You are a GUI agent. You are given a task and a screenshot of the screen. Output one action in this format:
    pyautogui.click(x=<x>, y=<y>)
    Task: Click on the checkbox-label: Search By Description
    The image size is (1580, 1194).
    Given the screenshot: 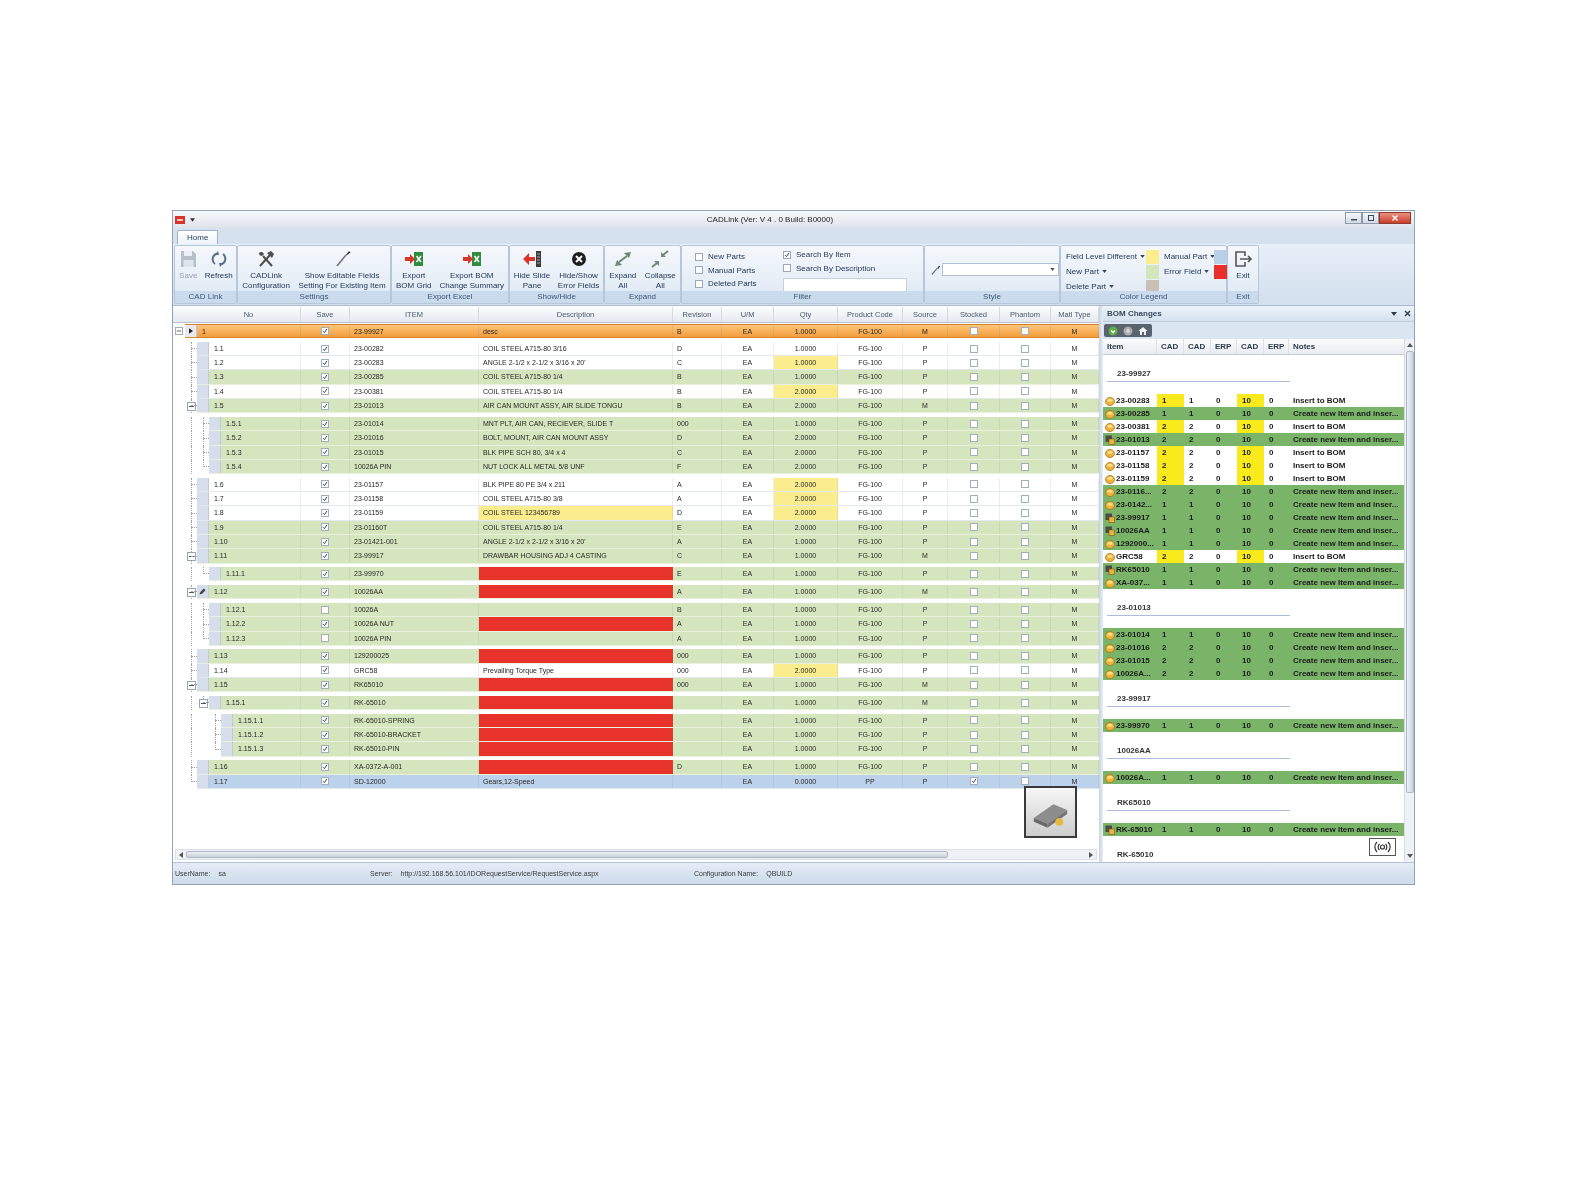 What is the action you would take?
    pyautogui.click(x=836, y=268)
    